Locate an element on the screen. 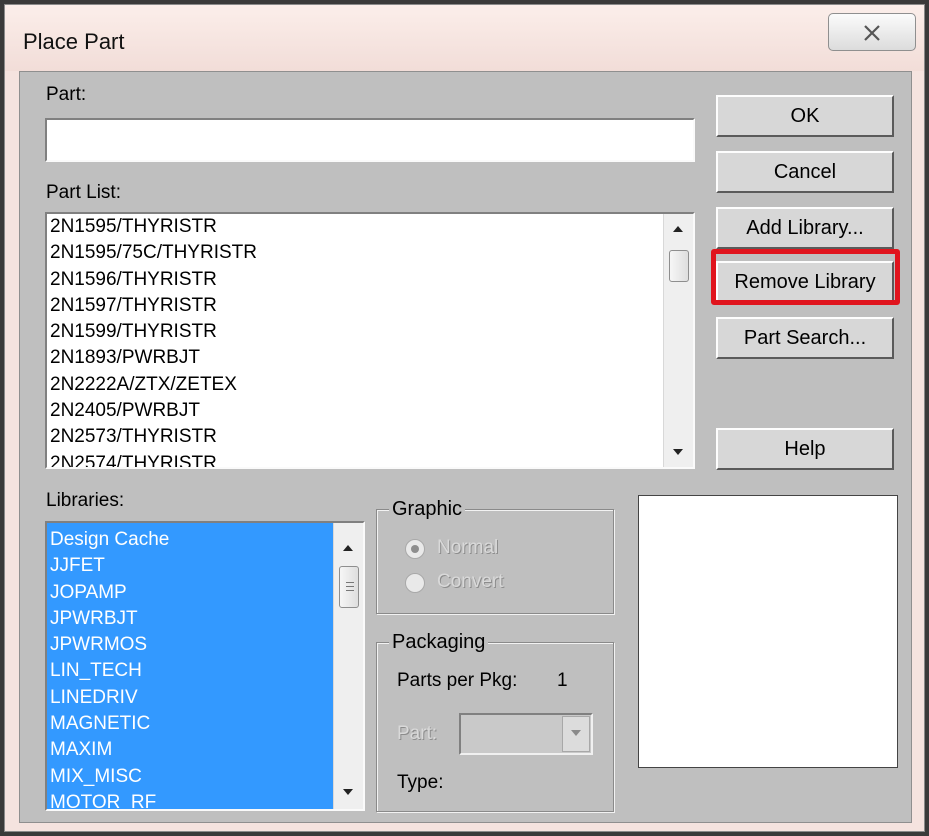 The image size is (929, 836). part-list-item: 2N1595/THYRISTR is located at coordinates (370, 227).